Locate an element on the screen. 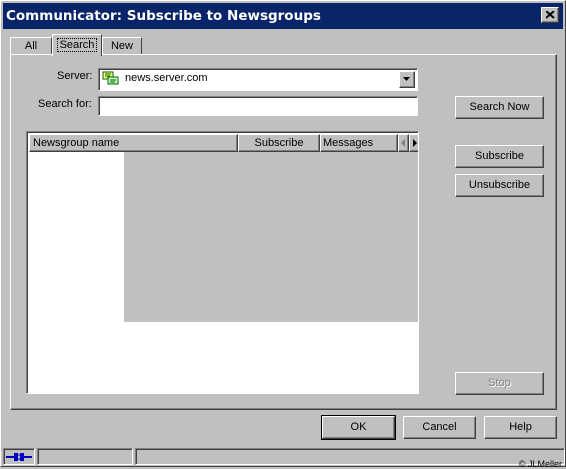  arrow-left-icon is located at coordinates (403, 143).